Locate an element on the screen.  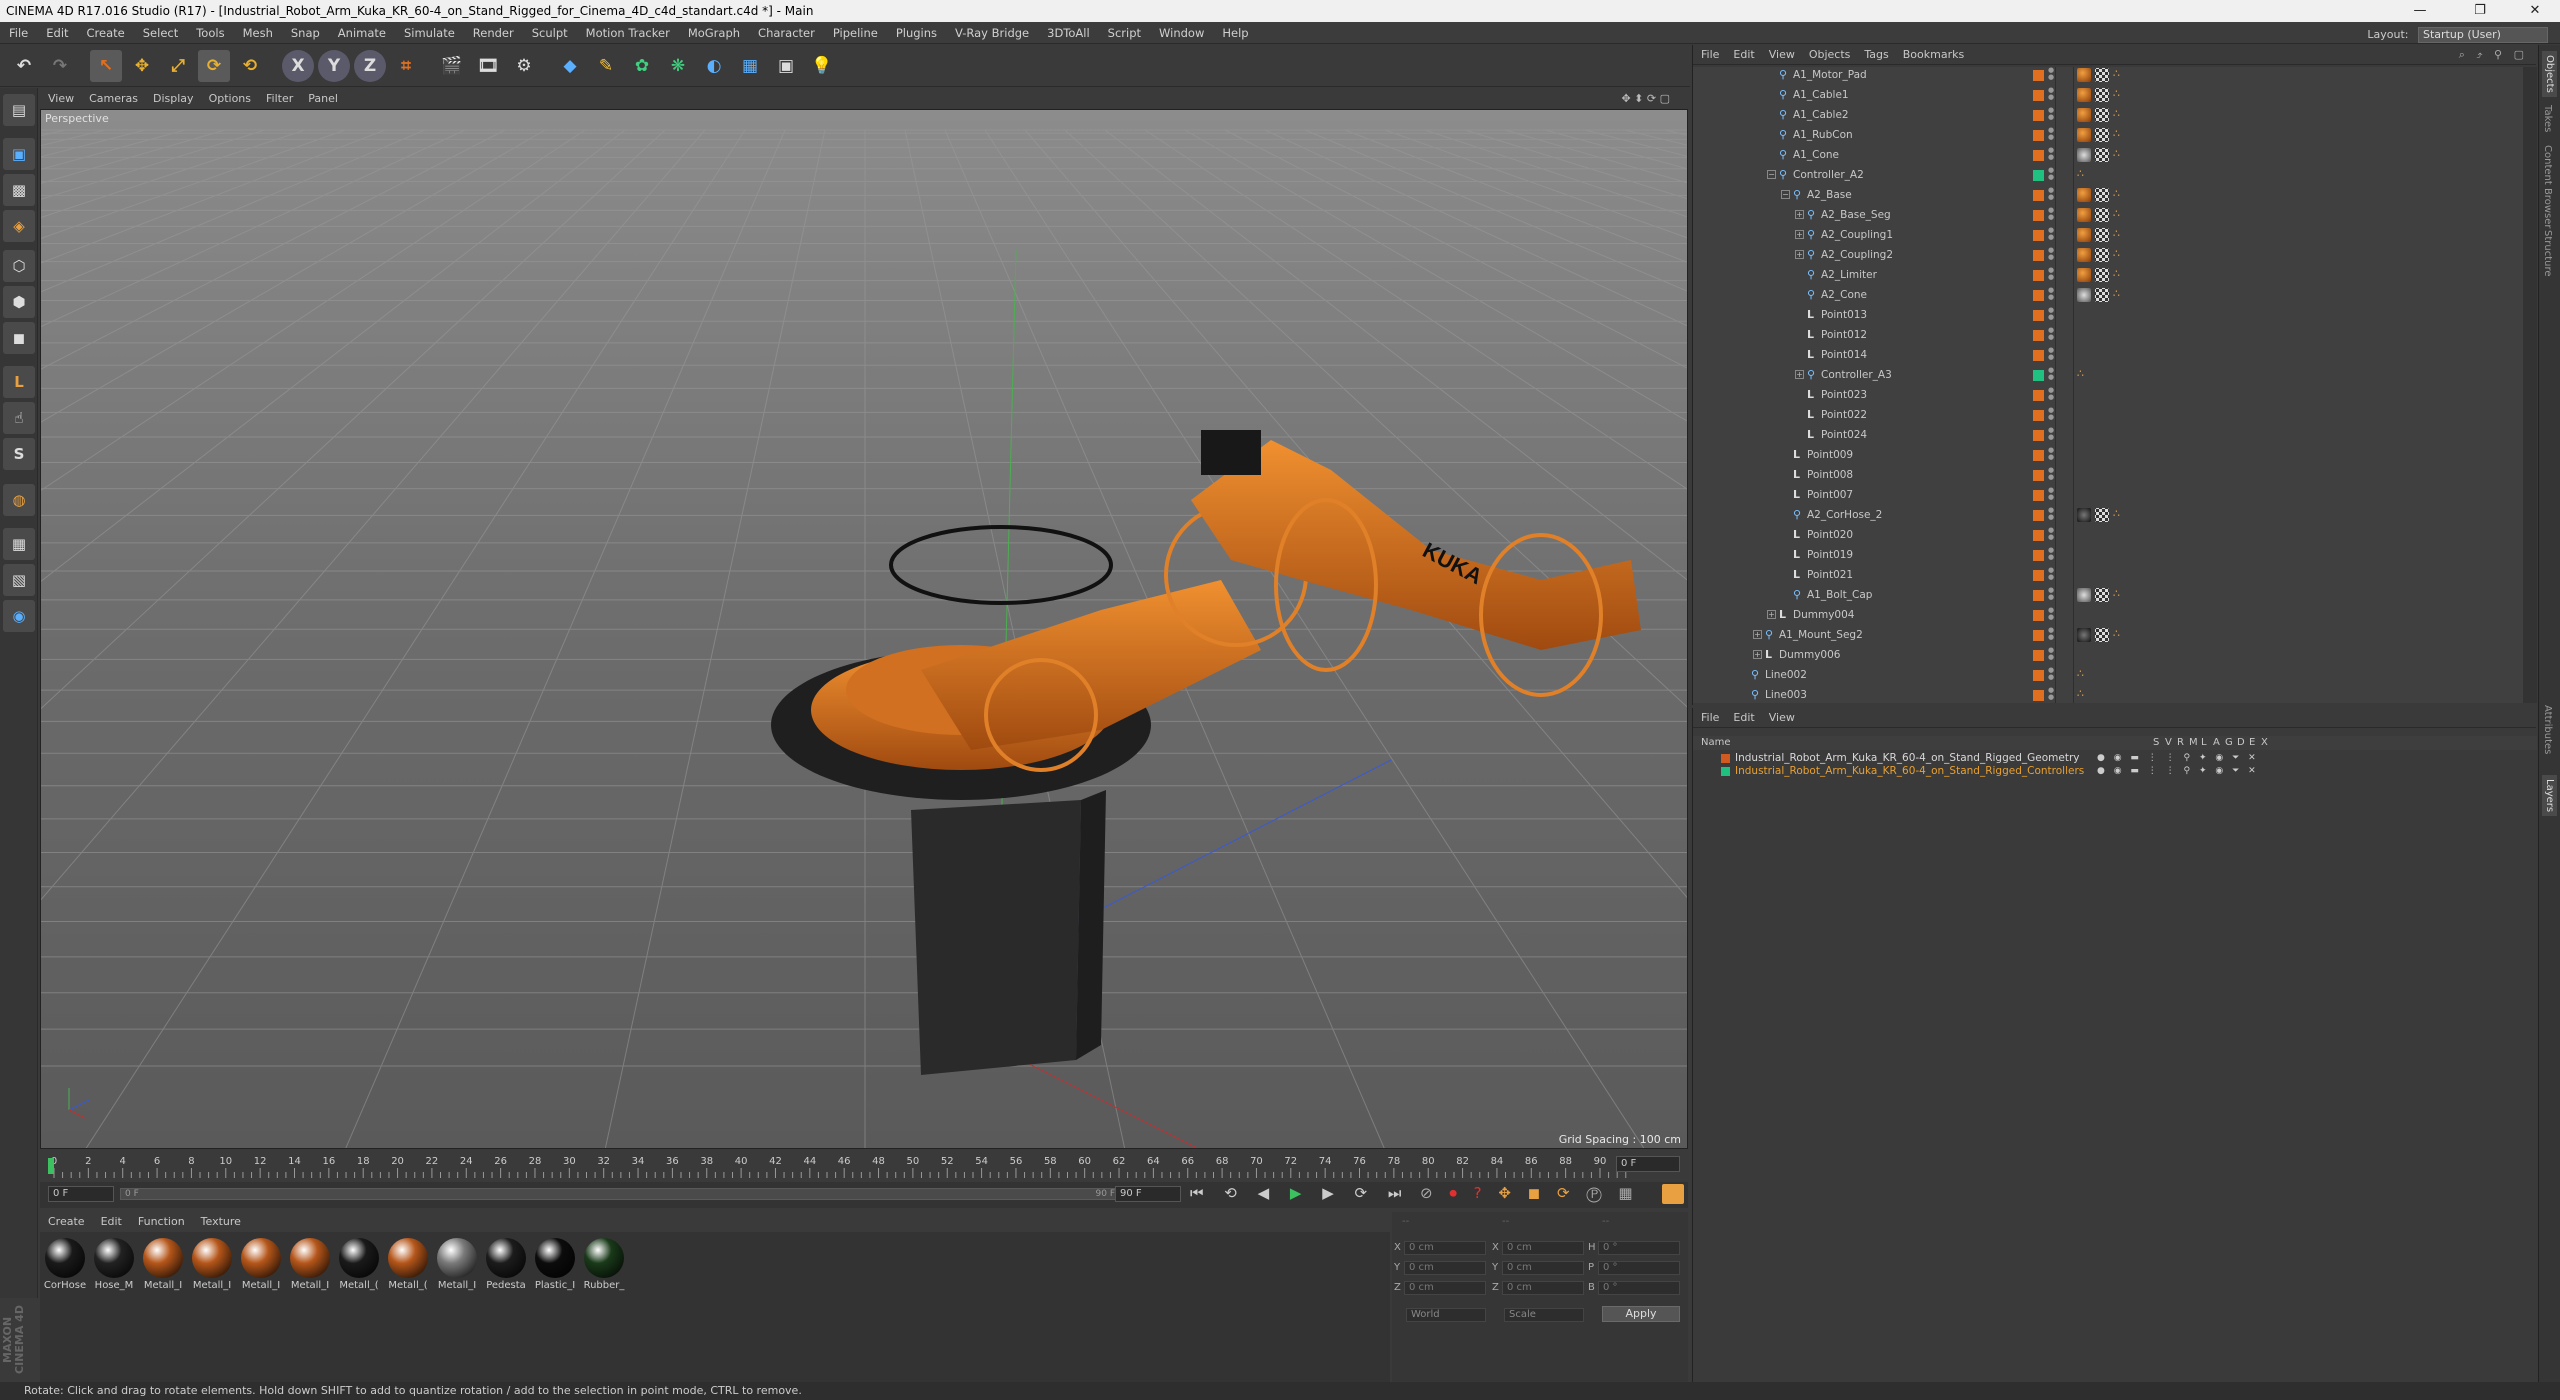
object-tree-row: L Point020 ● ● is located at coordinates (2108, 535).